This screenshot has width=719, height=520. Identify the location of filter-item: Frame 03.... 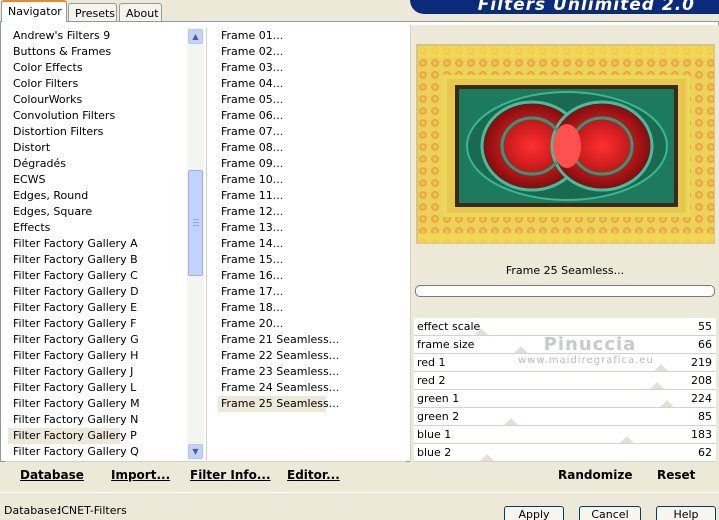
(272, 68).